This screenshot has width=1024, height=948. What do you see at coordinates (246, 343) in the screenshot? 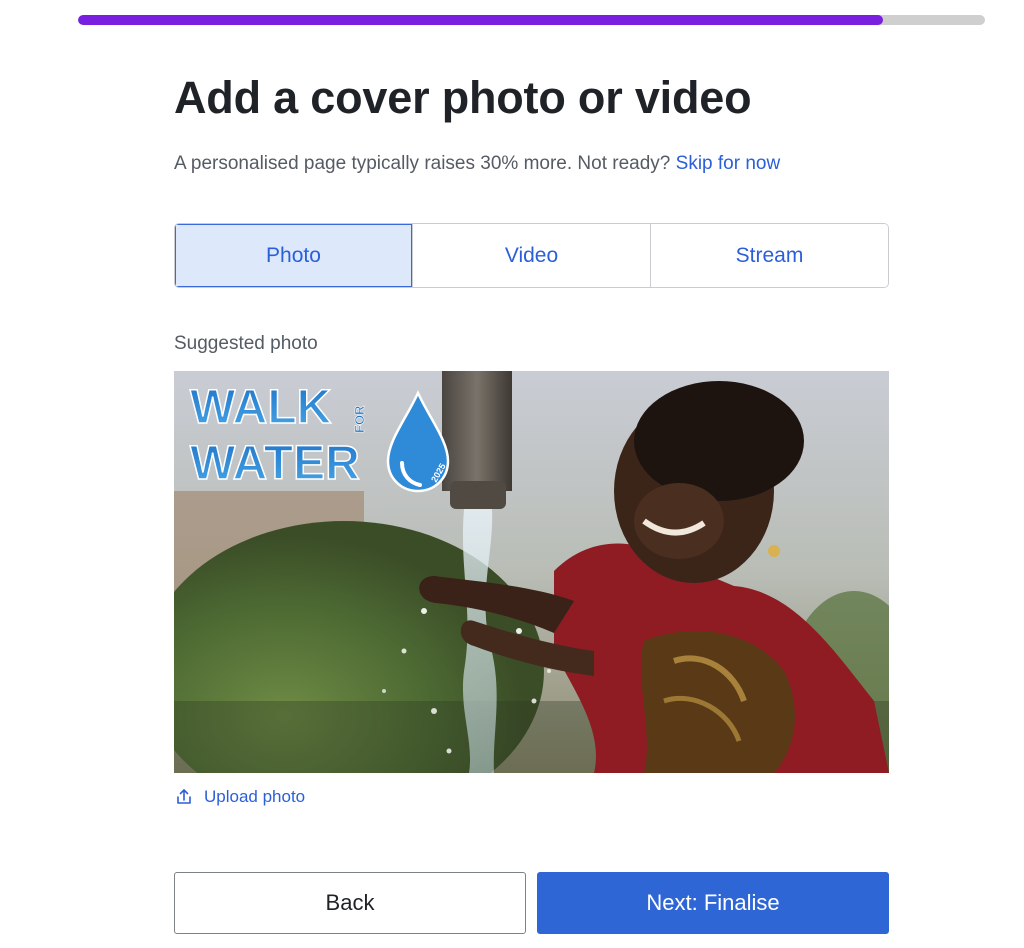
I see `suggested-photo-label: Suggested photo` at bounding box center [246, 343].